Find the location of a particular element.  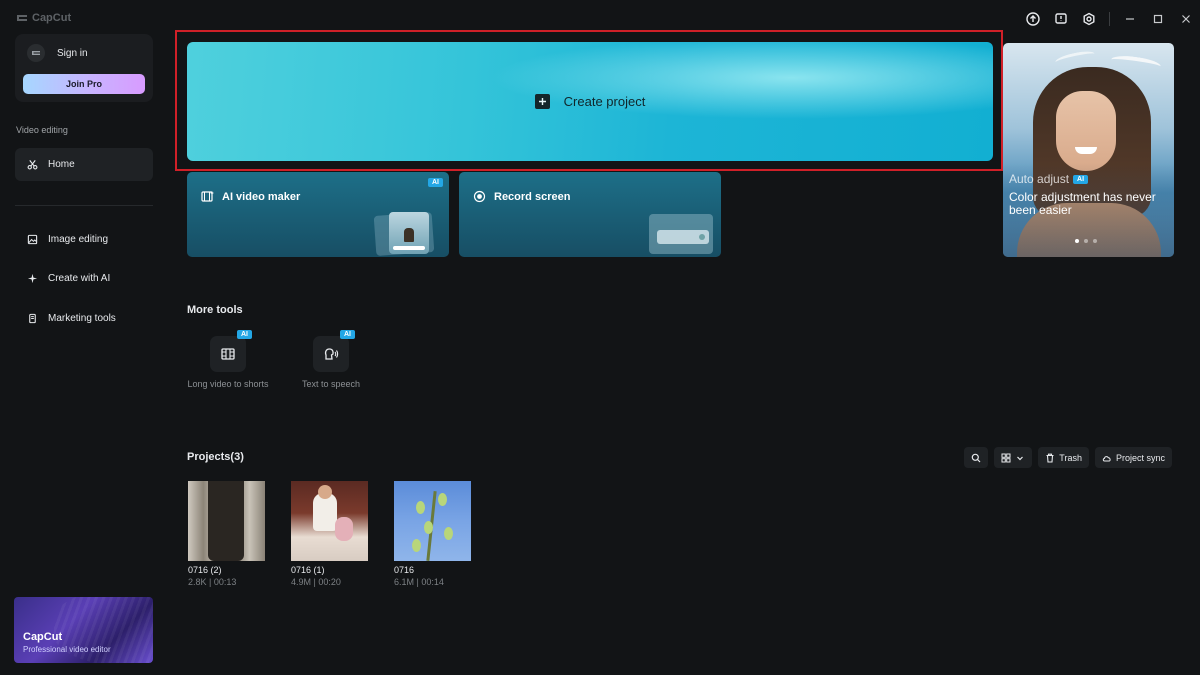

hero-kicker-text: Auto adjust is located at coordinates (1039, 179).